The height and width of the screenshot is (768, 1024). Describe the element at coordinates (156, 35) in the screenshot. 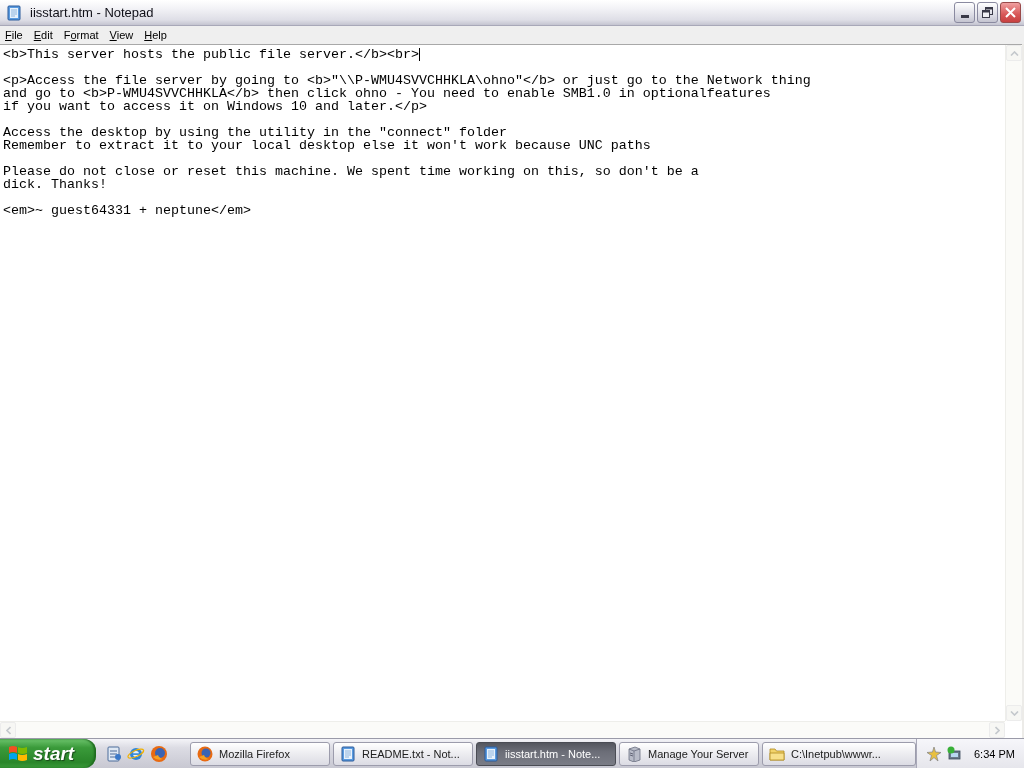

I see `menu-item: Help` at that location.